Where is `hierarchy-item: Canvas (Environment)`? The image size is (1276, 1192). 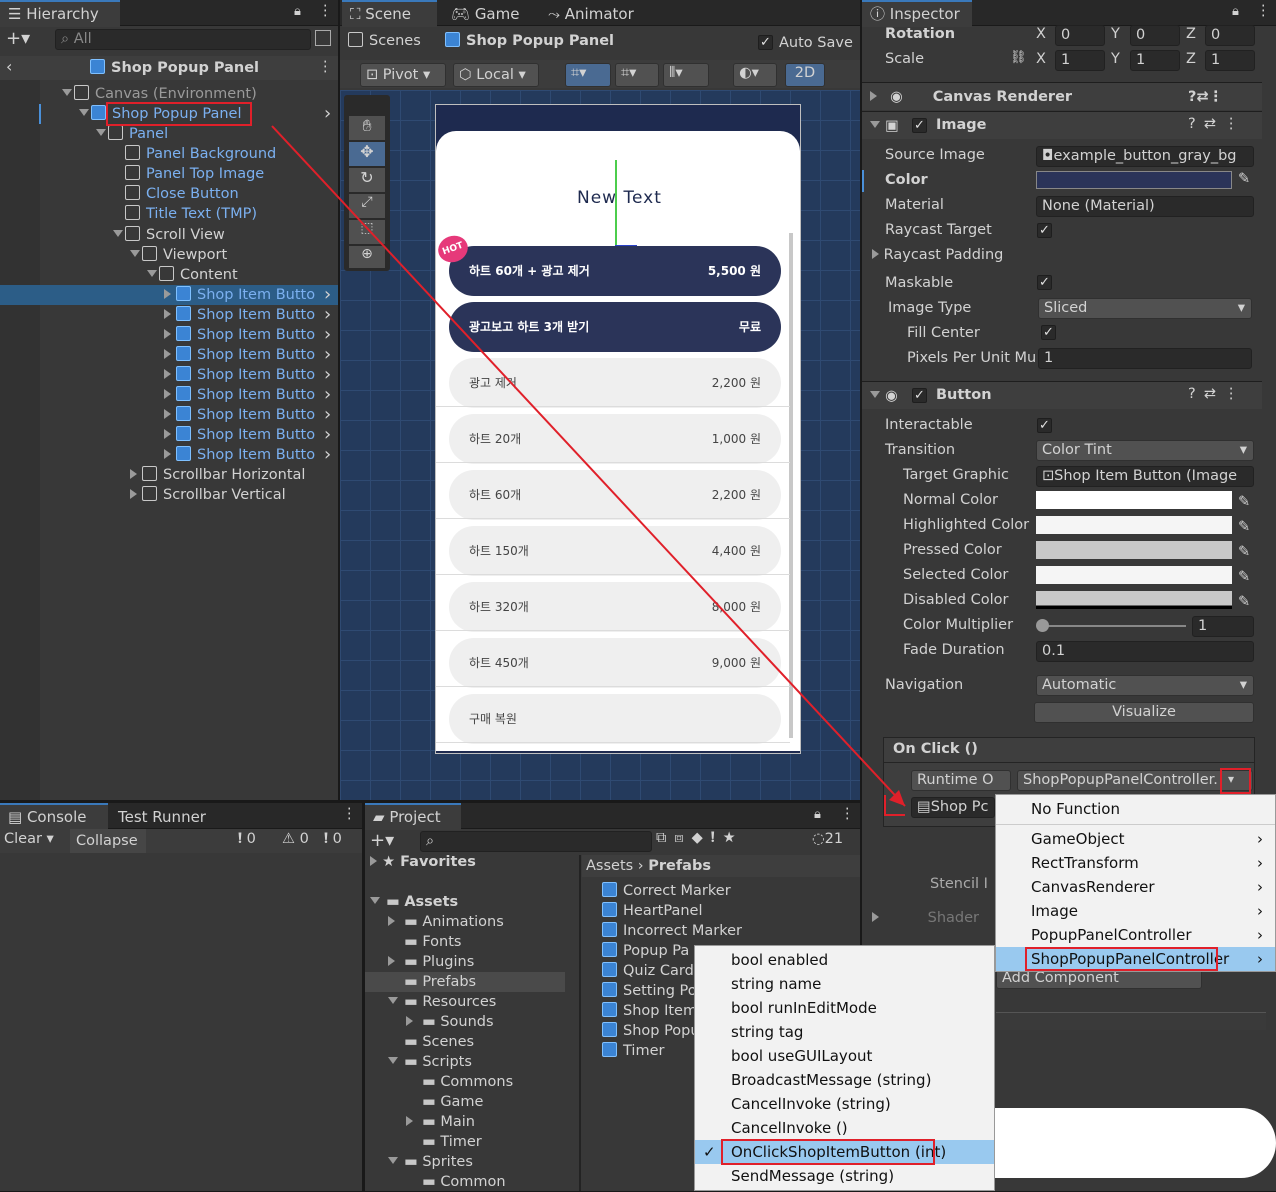
hierarchy-item: Canvas (Environment) is located at coordinates (159, 94).